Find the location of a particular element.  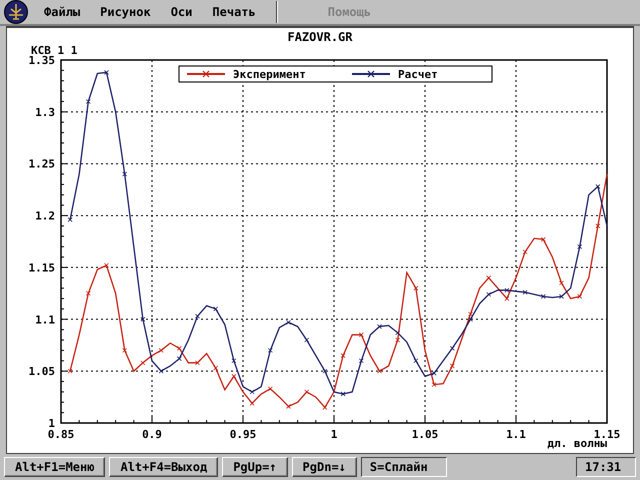

hotkey-button: Alt+F4=Выход is located at coordinates (163, 467).